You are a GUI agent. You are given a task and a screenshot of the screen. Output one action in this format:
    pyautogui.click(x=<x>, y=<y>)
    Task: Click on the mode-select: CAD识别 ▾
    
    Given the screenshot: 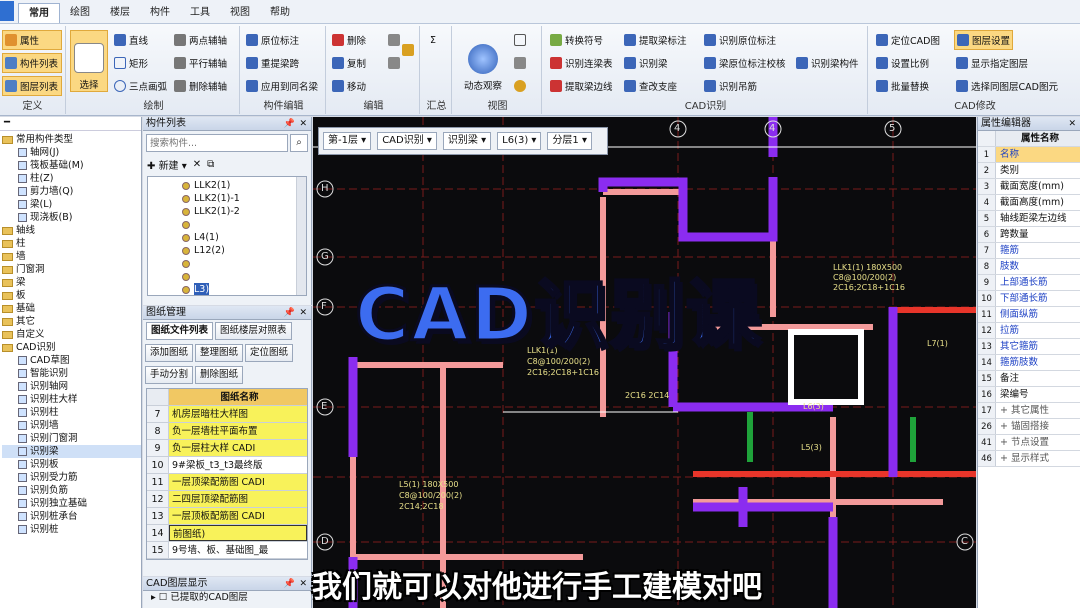 What is the action you would take?
    pyautogui.click(x=407, y=141)
    